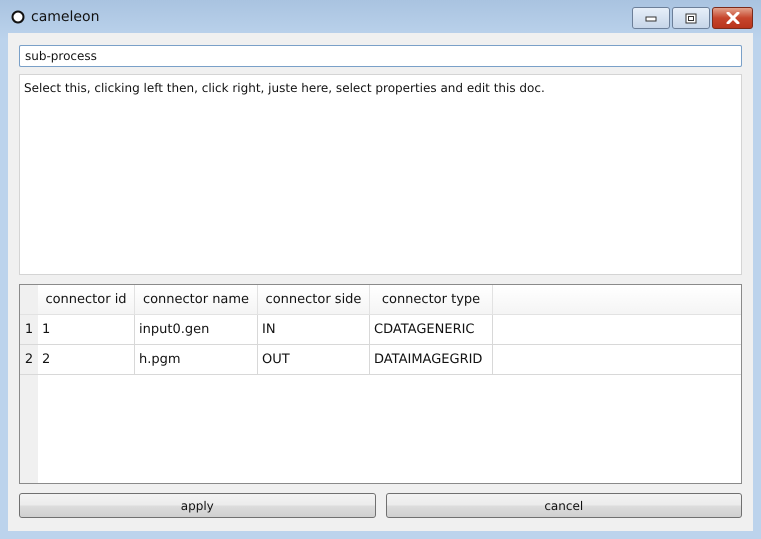  Describe the element at coordinates (18, 17) in the screenshot. I see `circle-icon` at that location.